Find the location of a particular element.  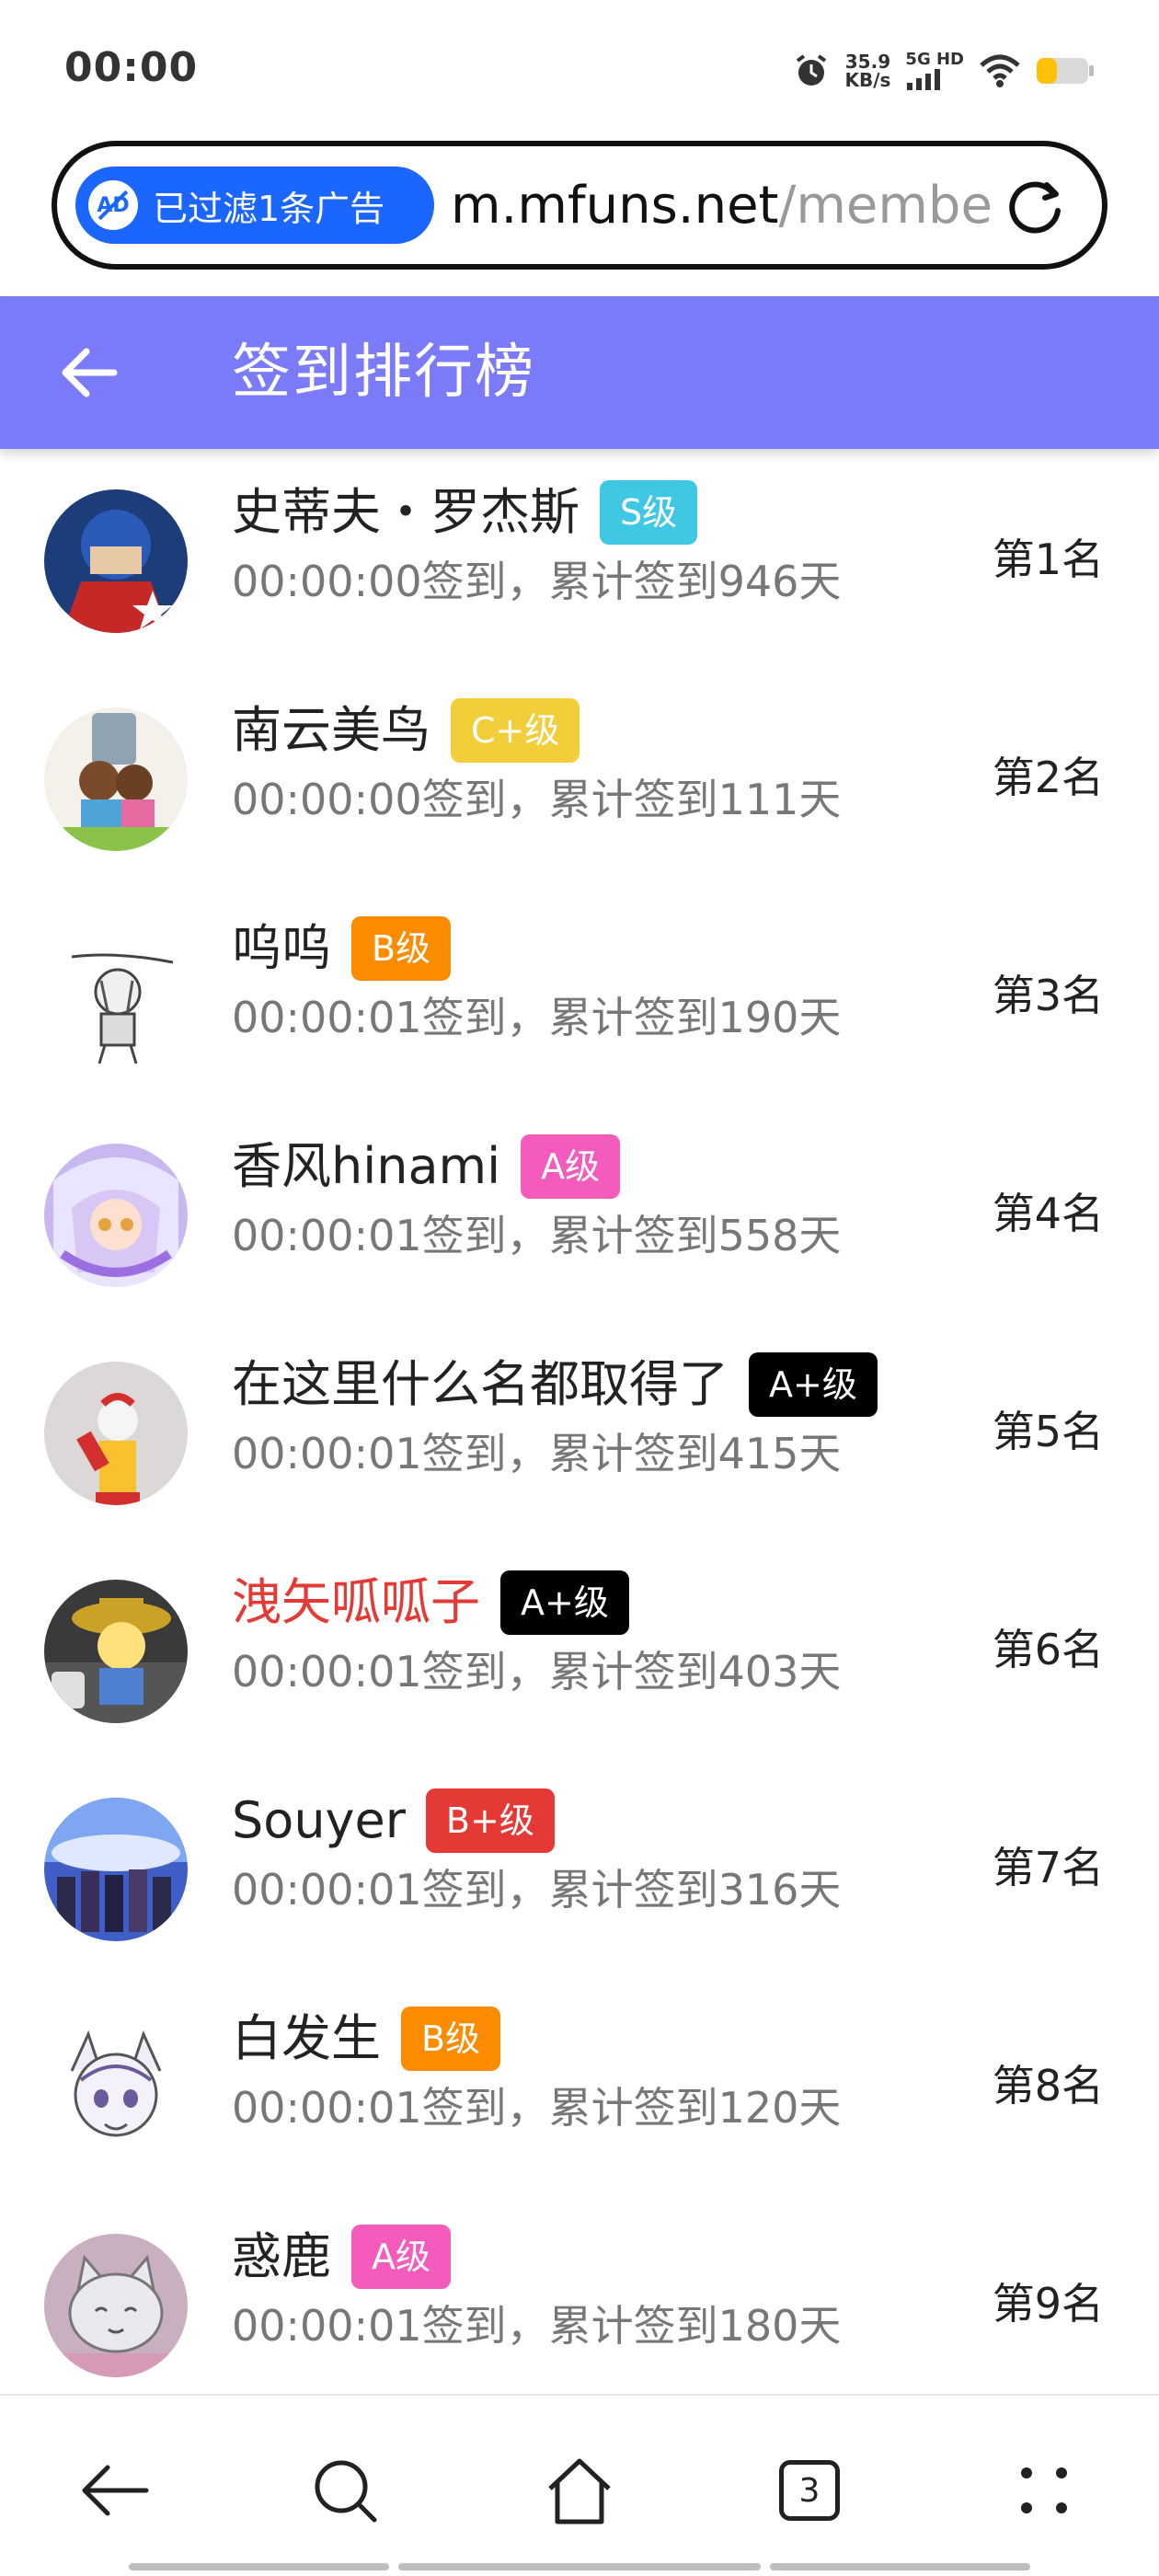

checkin-info: 00:00:01签到，累计签到180天 is located at coordinates (537, 2326).